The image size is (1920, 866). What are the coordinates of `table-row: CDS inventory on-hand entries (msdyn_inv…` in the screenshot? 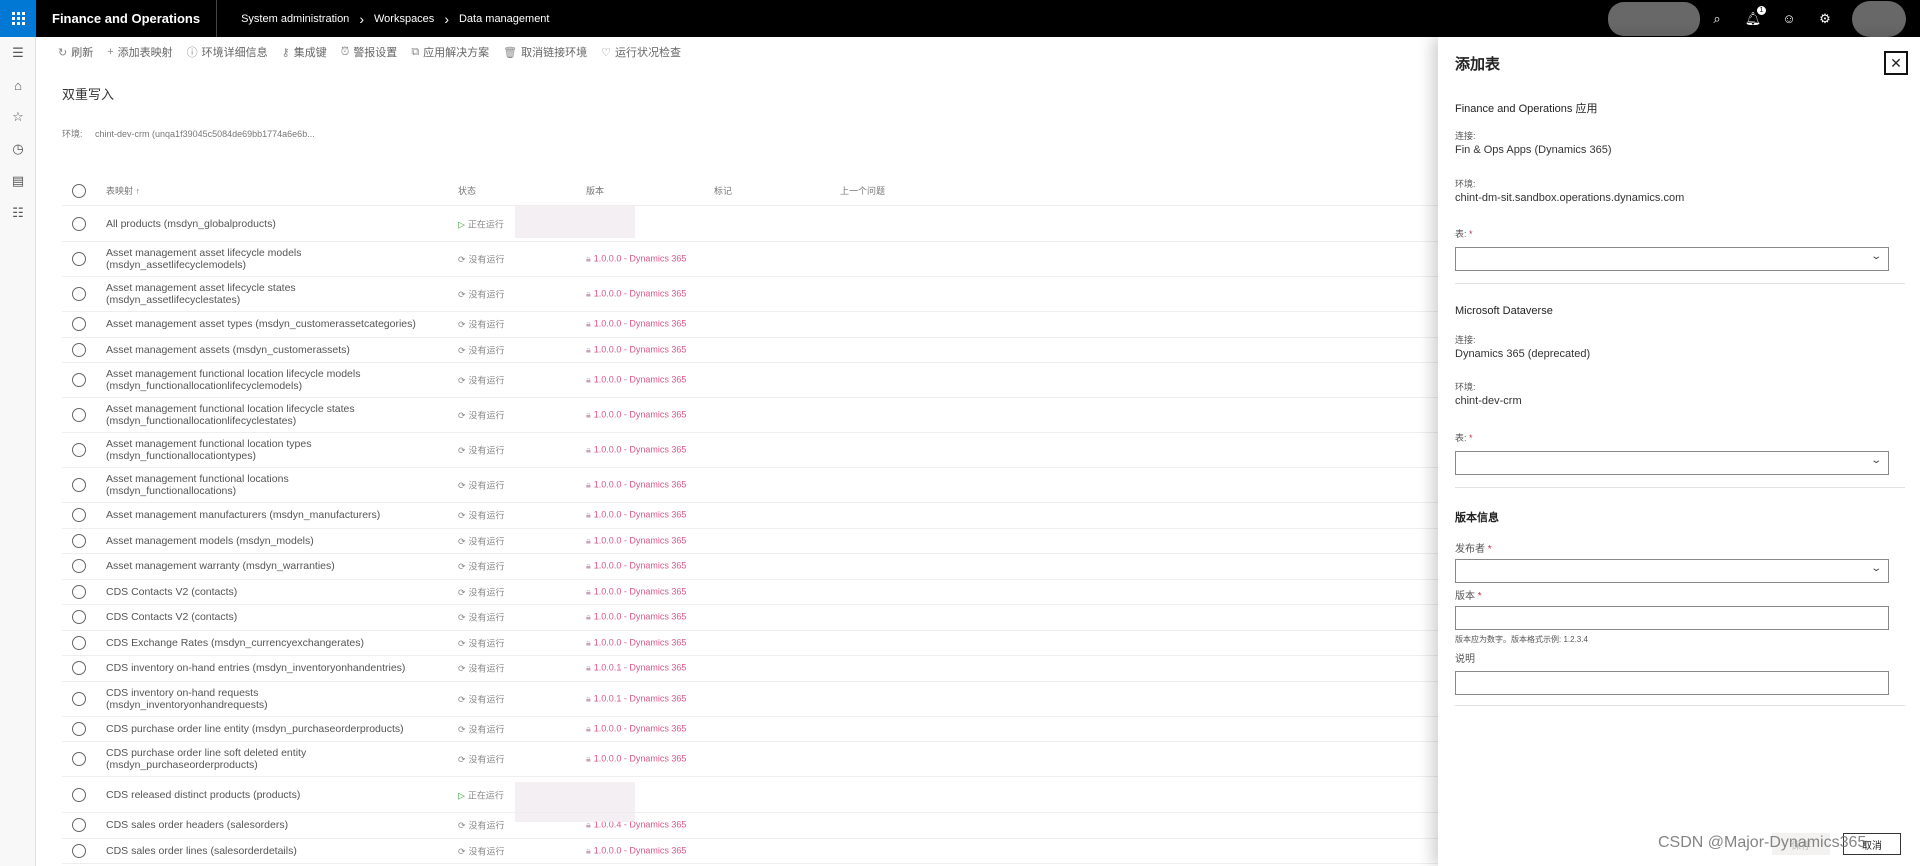 It's located at (752, 669).